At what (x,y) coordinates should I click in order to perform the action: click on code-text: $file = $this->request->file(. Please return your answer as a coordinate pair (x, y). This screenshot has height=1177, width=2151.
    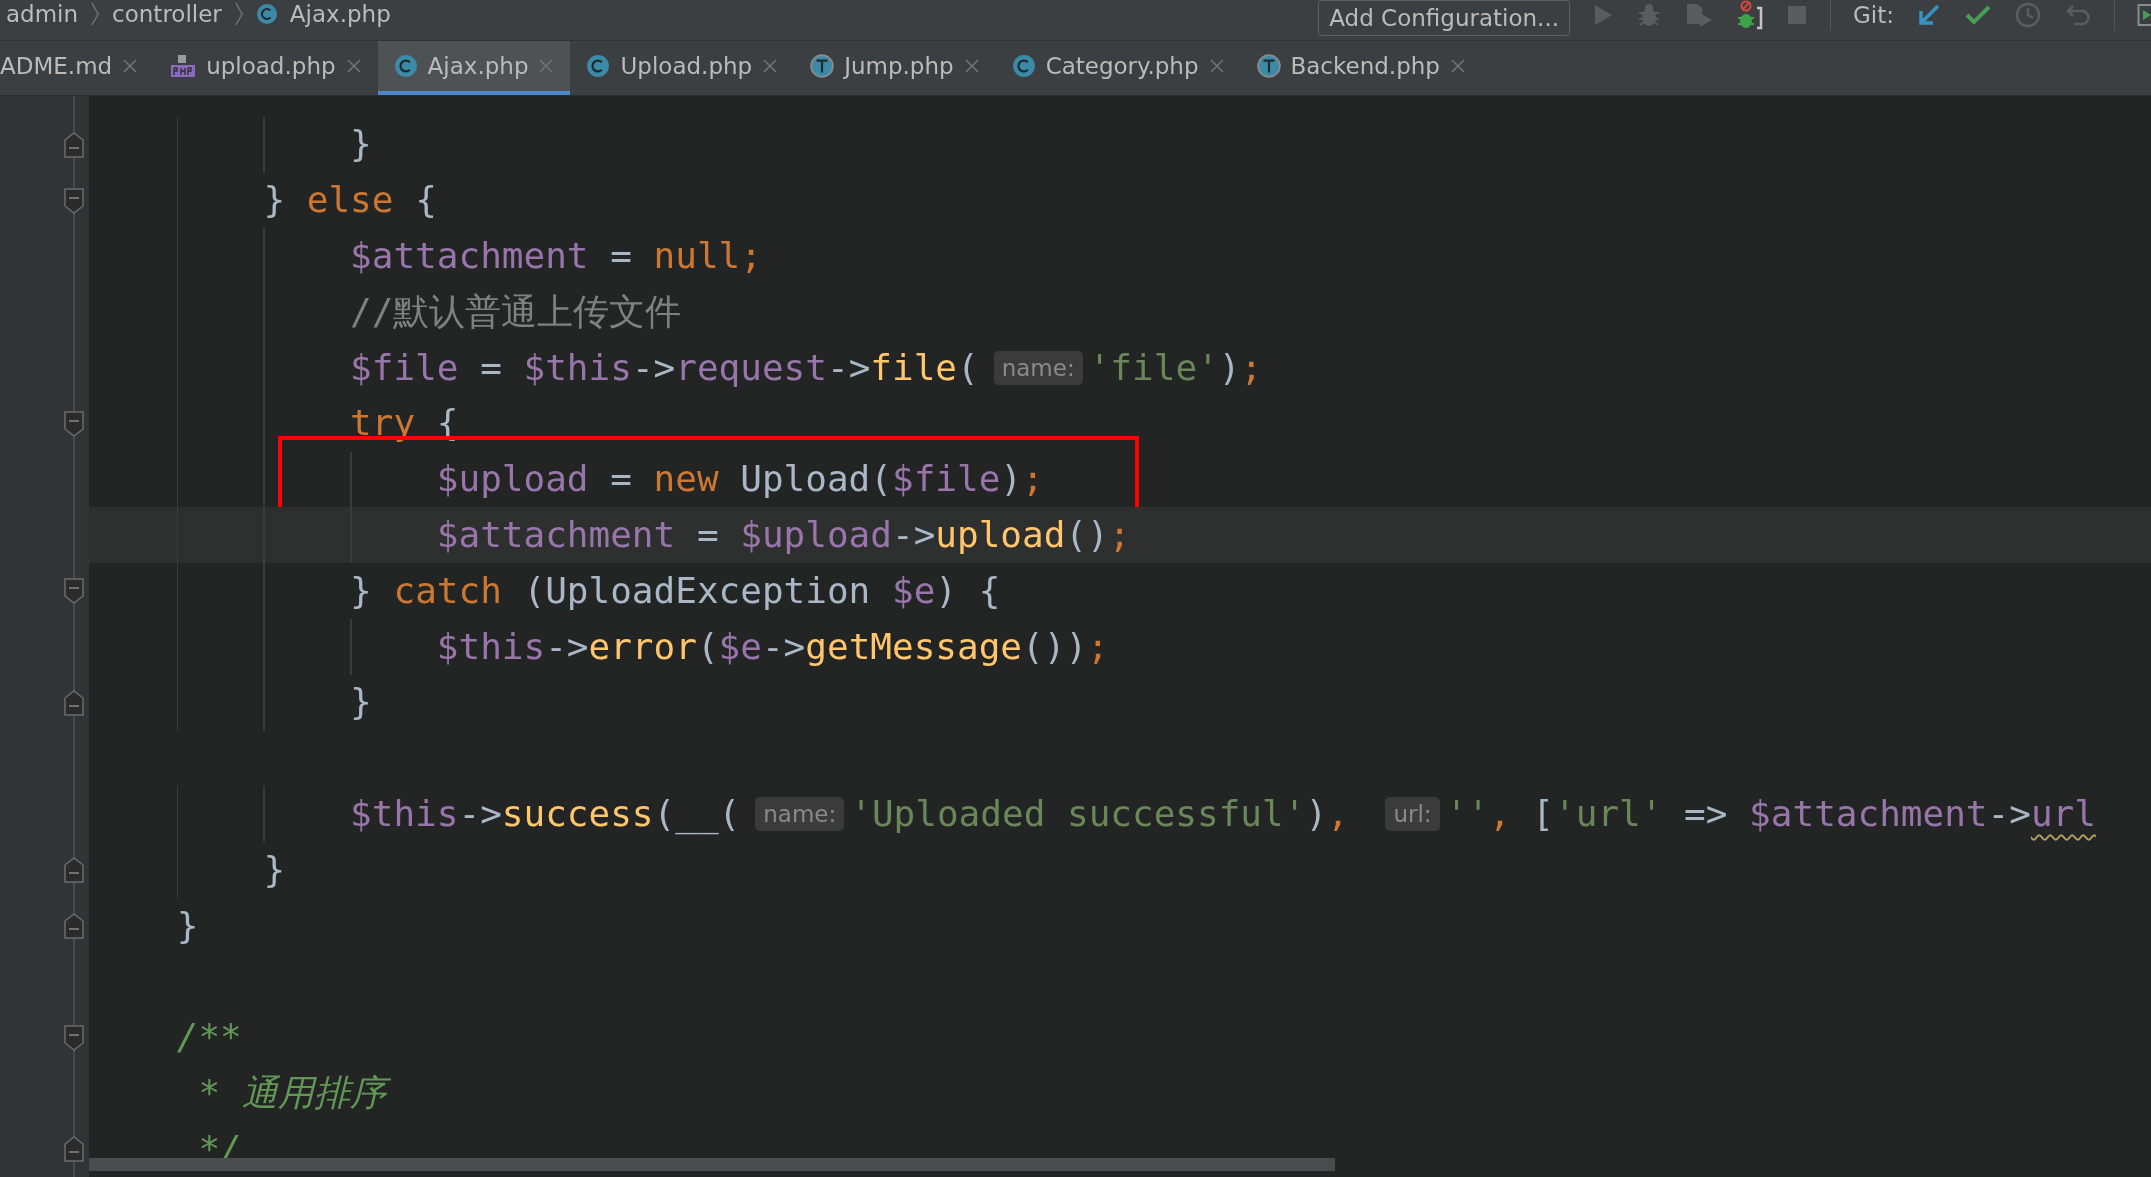
    Looking at the image, I should click on (665, 367).